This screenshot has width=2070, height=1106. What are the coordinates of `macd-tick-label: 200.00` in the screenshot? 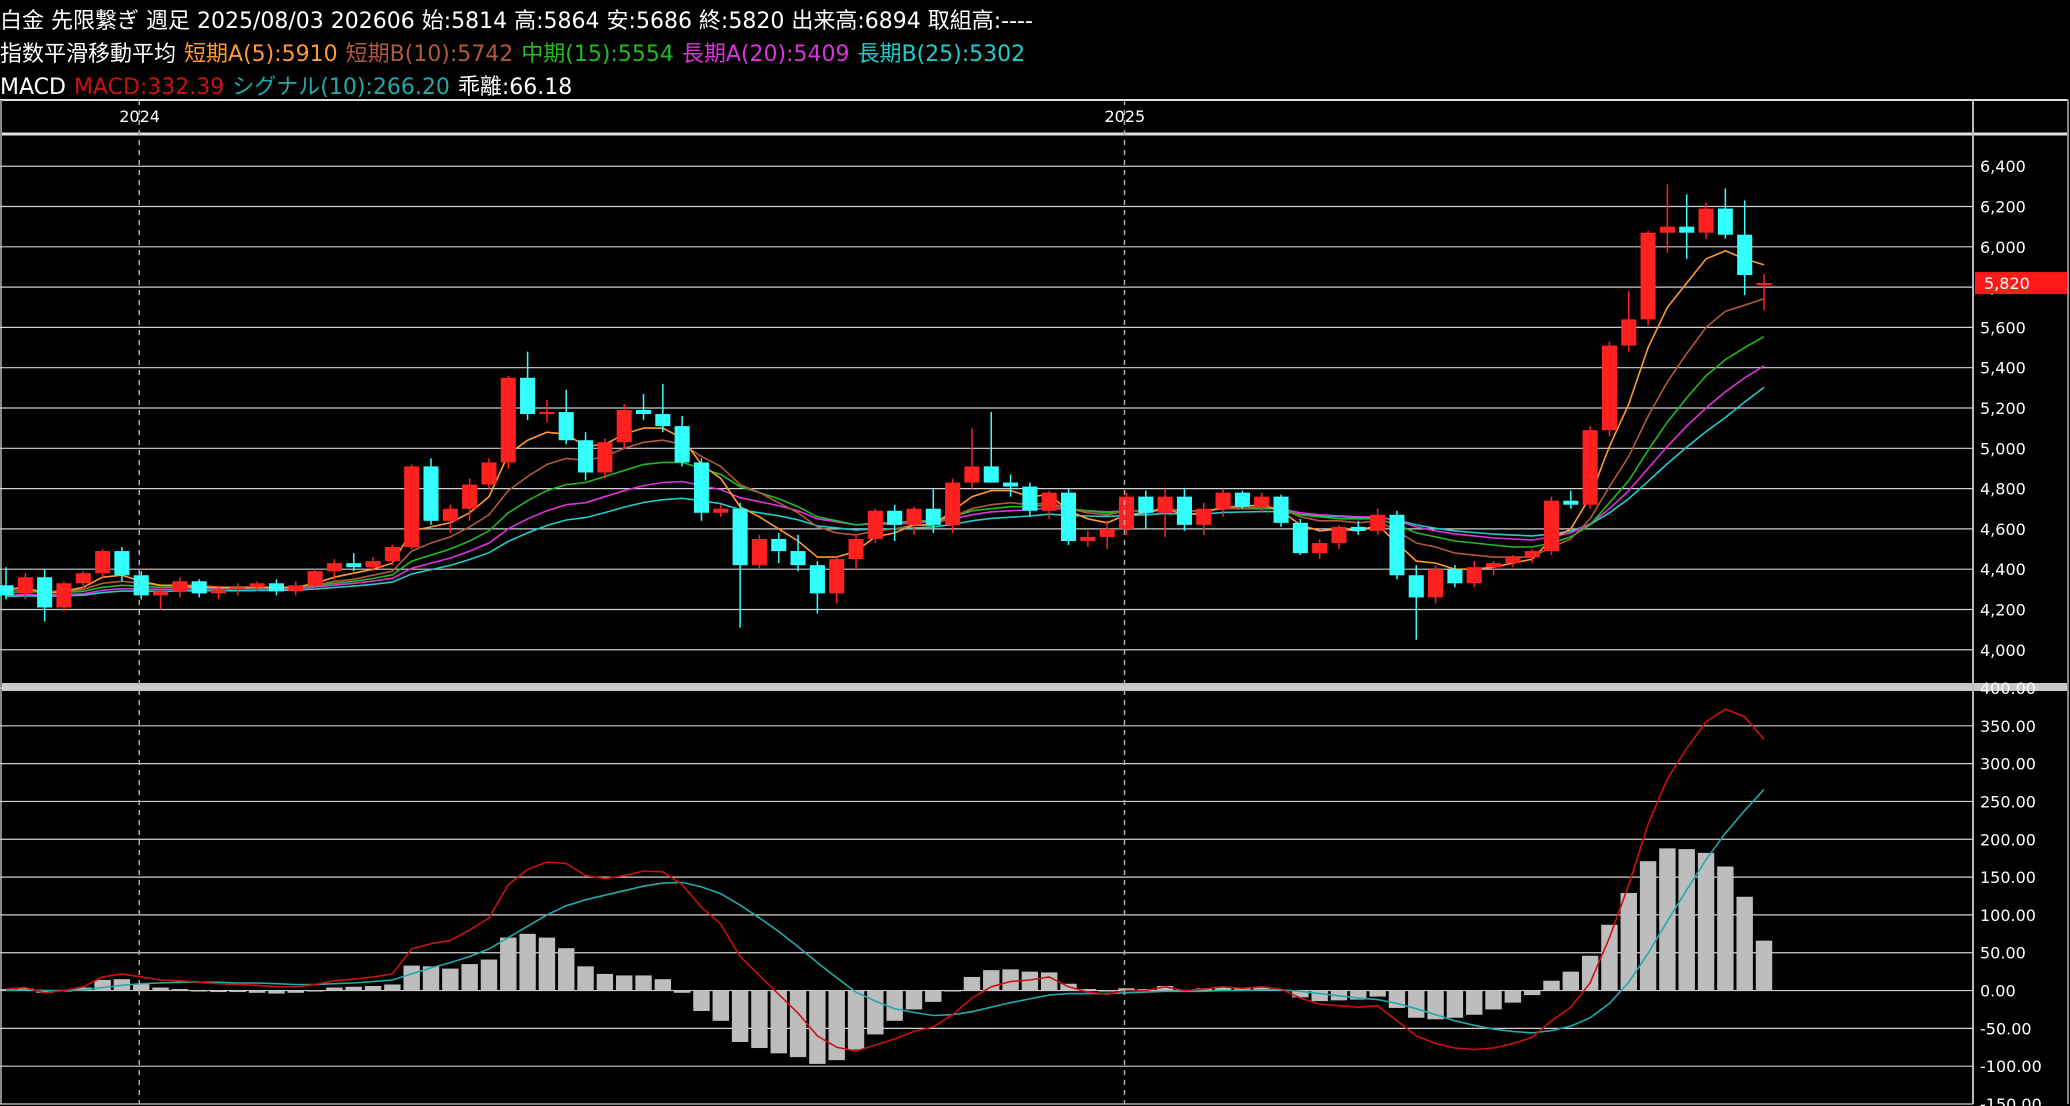 It's located at (2008, 839).